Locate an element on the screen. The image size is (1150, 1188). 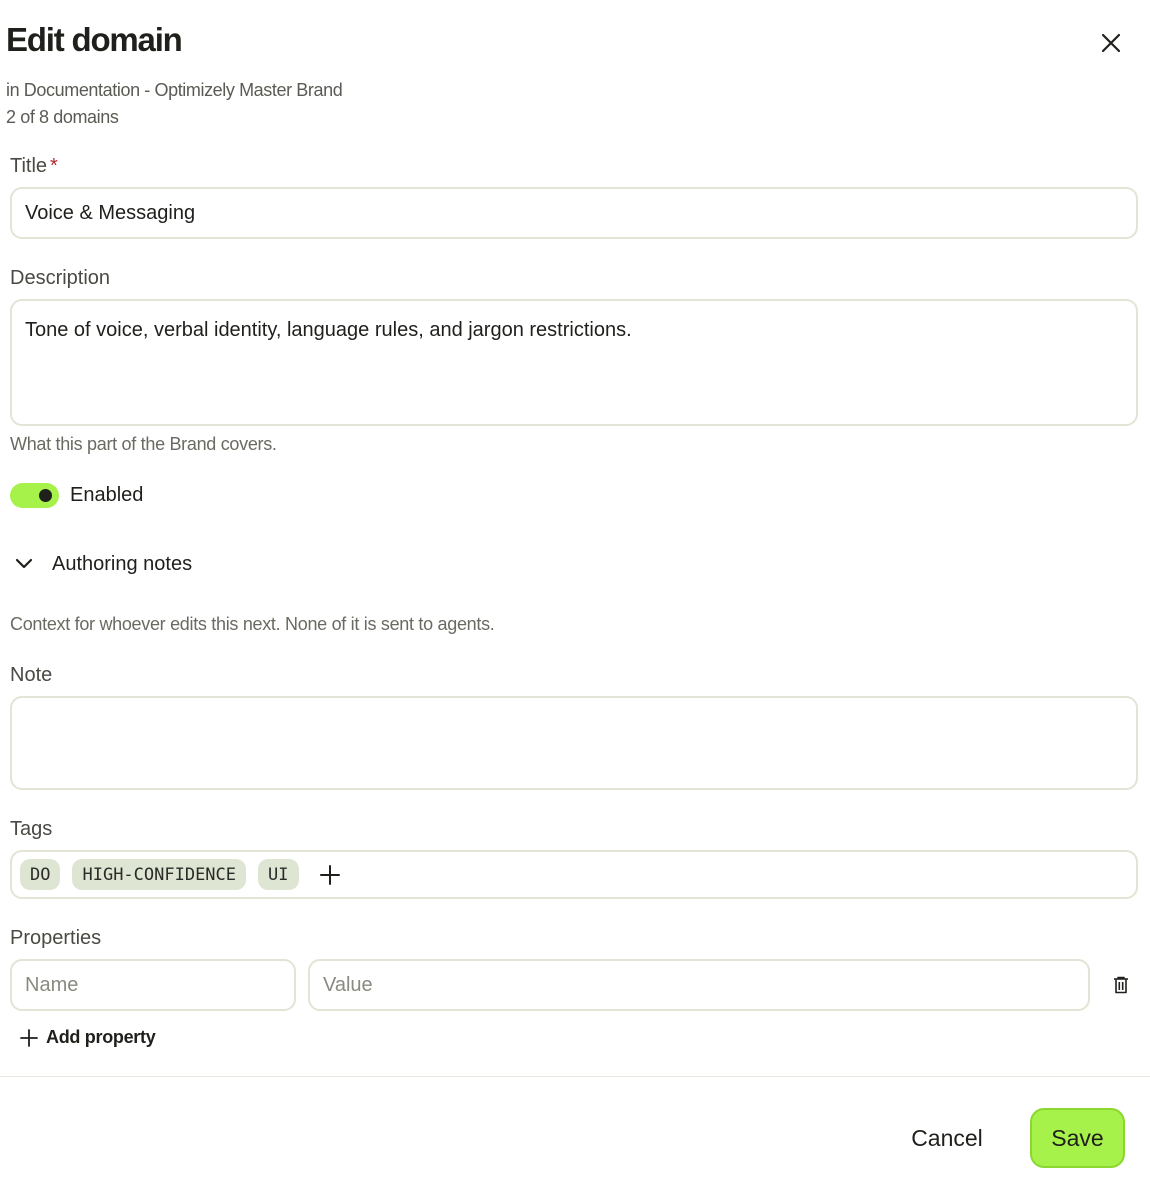
save-button: Save is located at coordinates (1077, 1138).